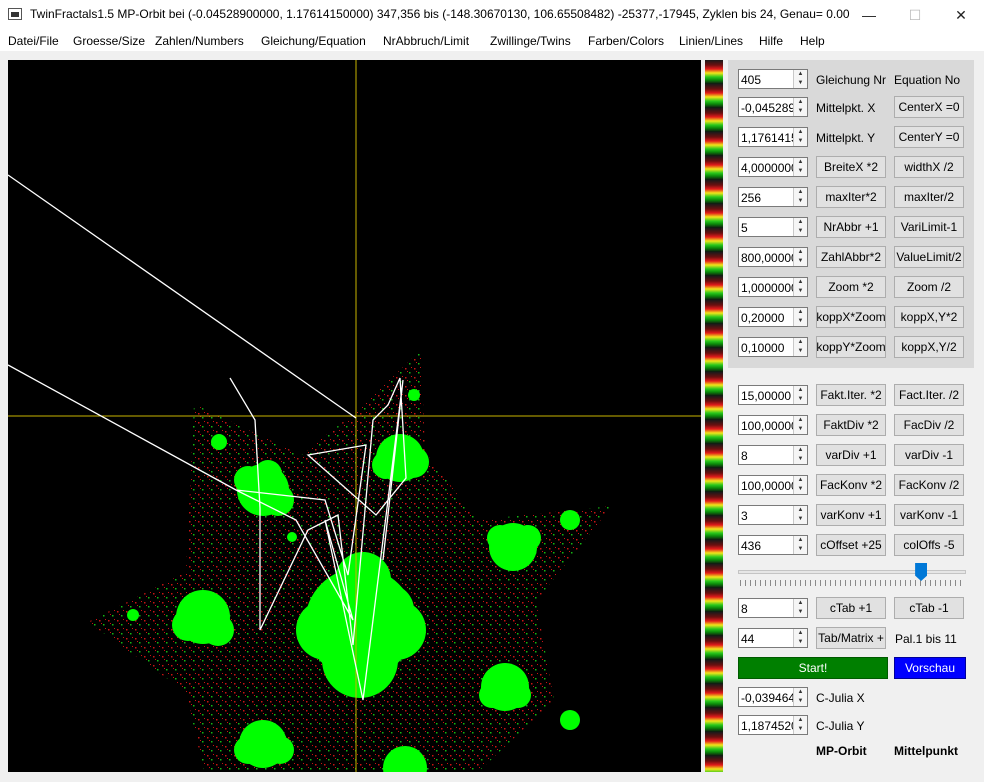 This screenshot has width=984, height=782. I want to click on value-limit-spinner: 800,00000 ▲ ▼, so click(773, 257).